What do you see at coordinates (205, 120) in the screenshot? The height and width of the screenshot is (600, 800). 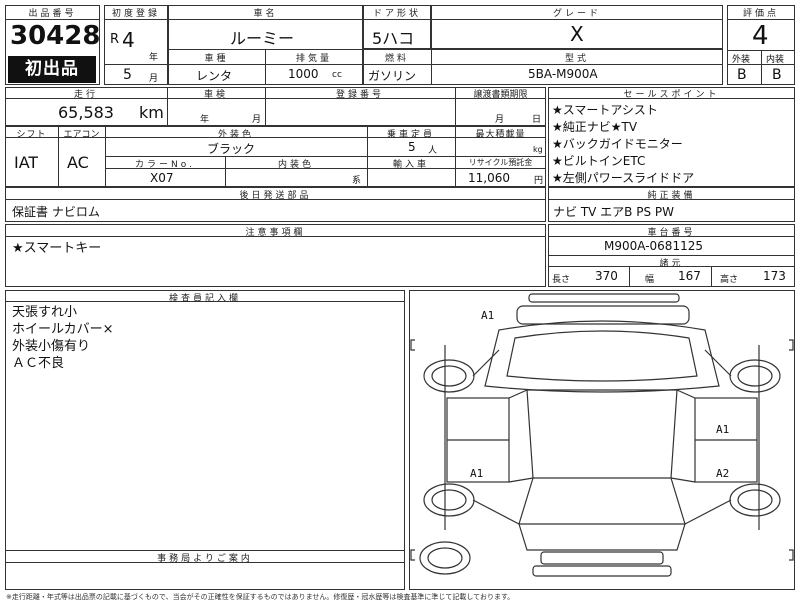 I see `shaken-year-unit: 年` at bounding box center [205, 120].